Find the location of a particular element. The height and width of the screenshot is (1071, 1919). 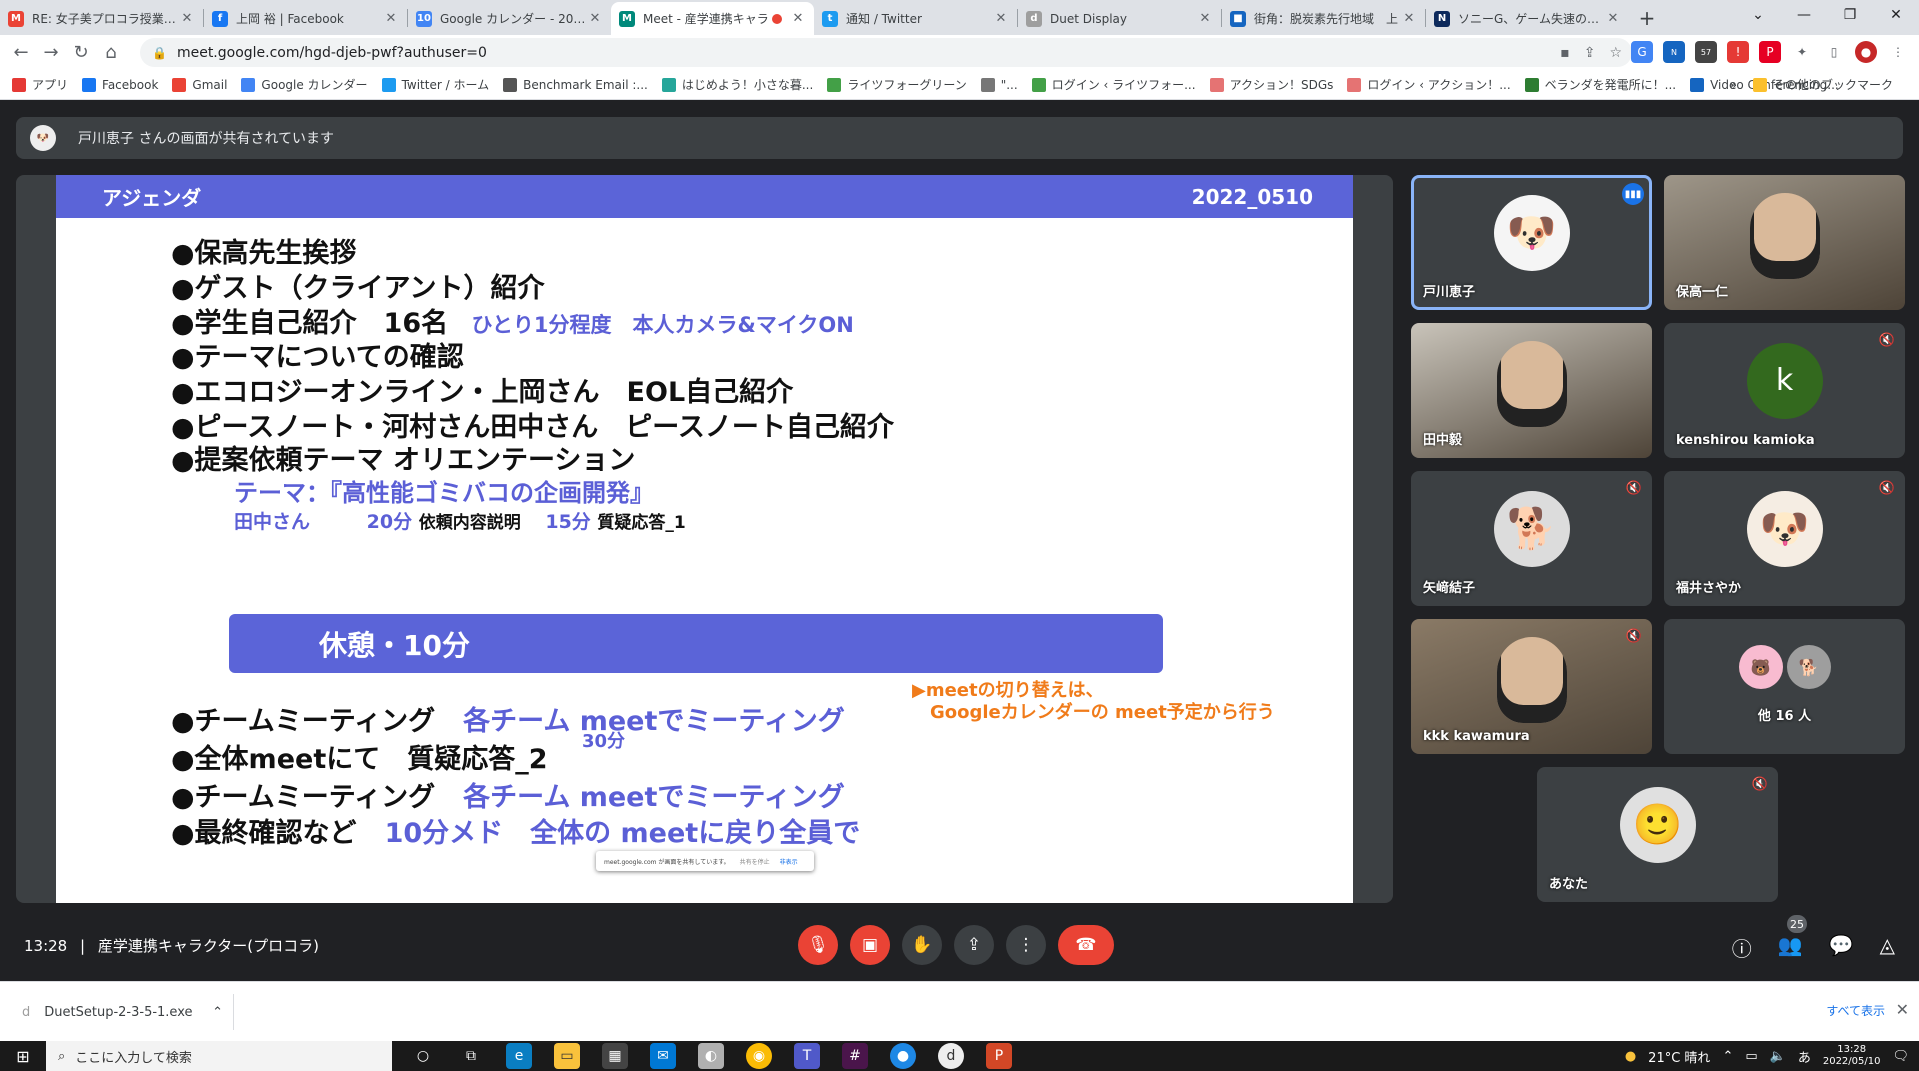

bookmark-item: アプリ is located at coordinates (40, 84).